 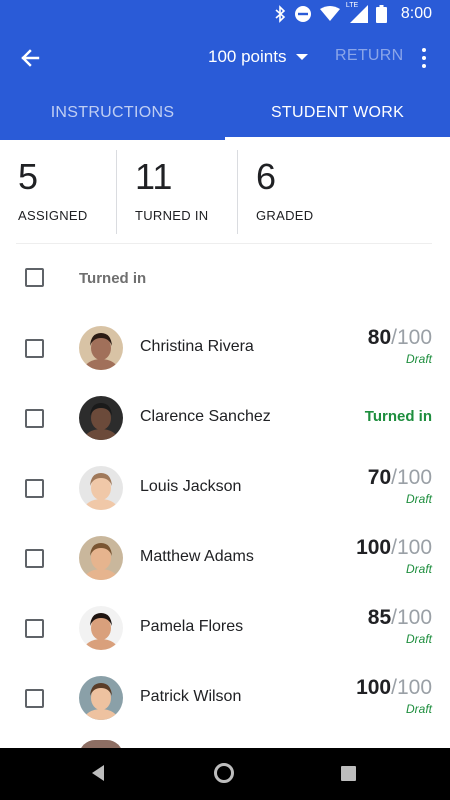 I want to click on grade-score: 70, so click(x=379, y=477).